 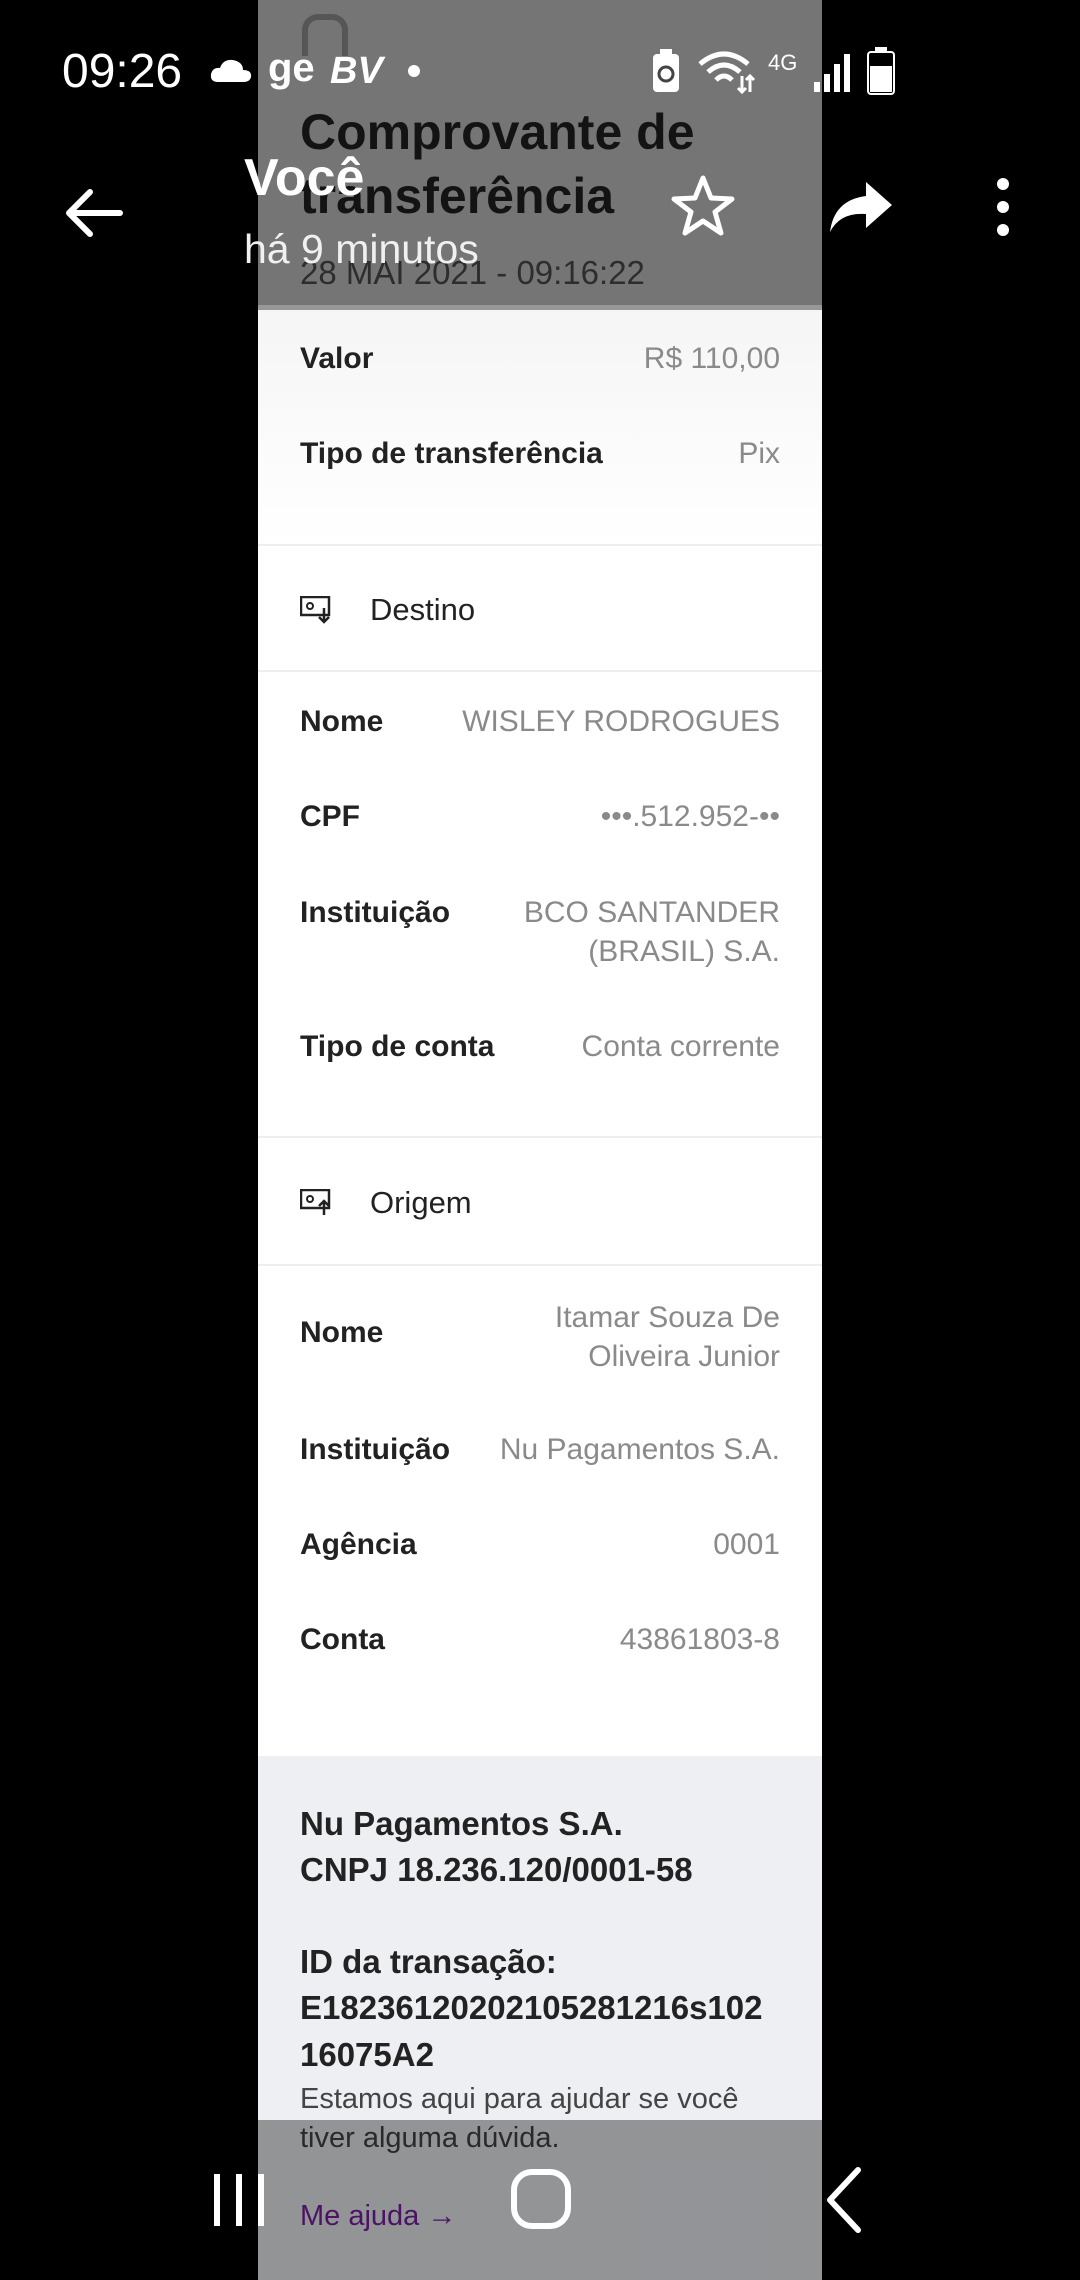 I want to click on cpf-label: CPF, so click(x=330, y=816).